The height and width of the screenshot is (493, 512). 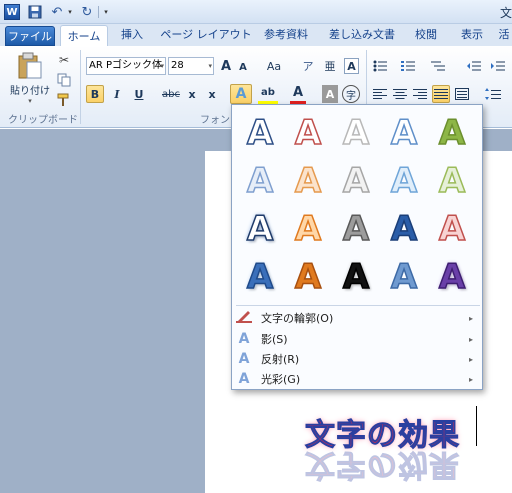 I want to click on font-color-button: A, so click(x=298, y=94).